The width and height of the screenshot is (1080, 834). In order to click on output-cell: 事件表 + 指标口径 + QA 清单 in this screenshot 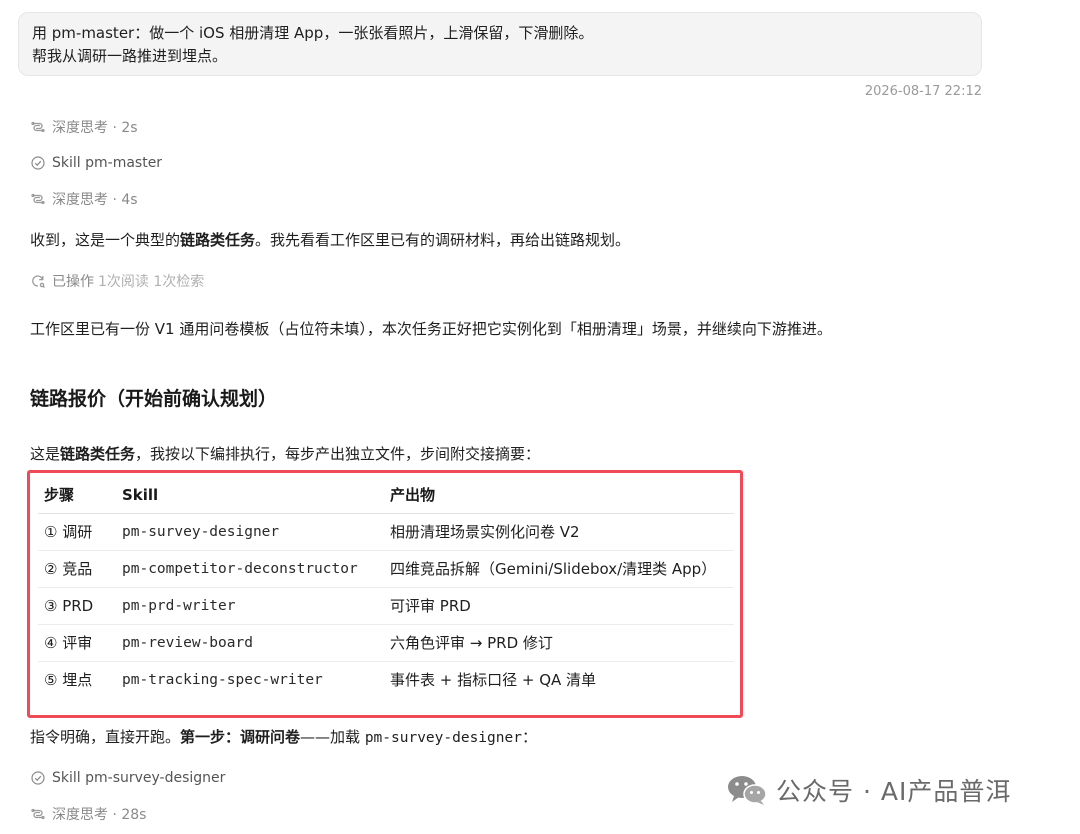, I will do `click(493, 680)`.